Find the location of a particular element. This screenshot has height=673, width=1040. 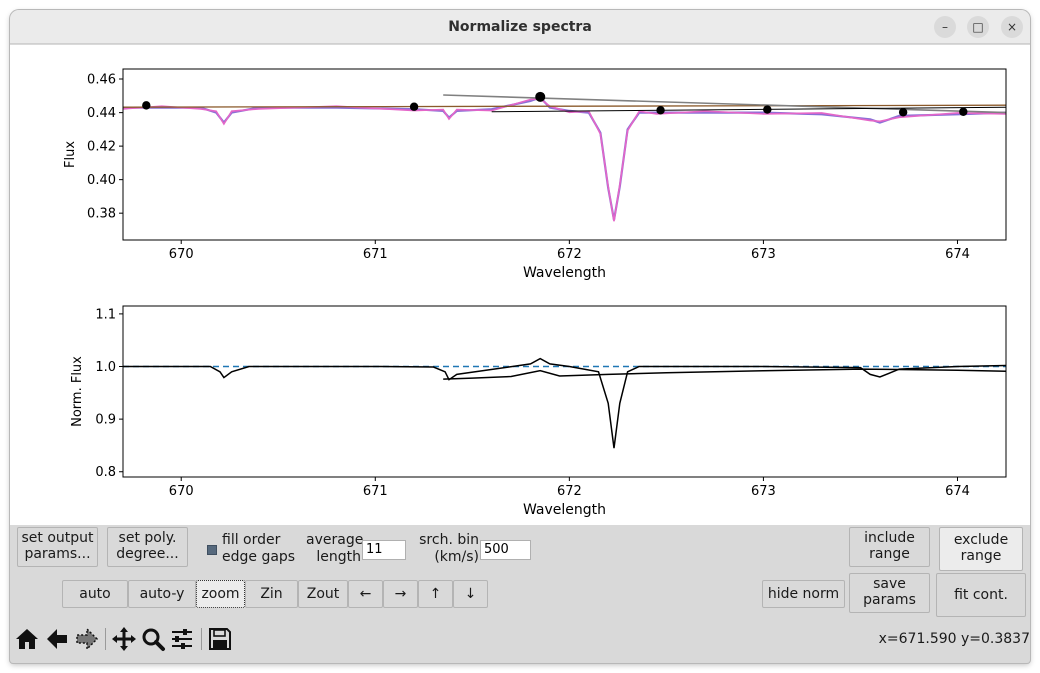

save-params-label-2: params is located at coordinates (889, 600).